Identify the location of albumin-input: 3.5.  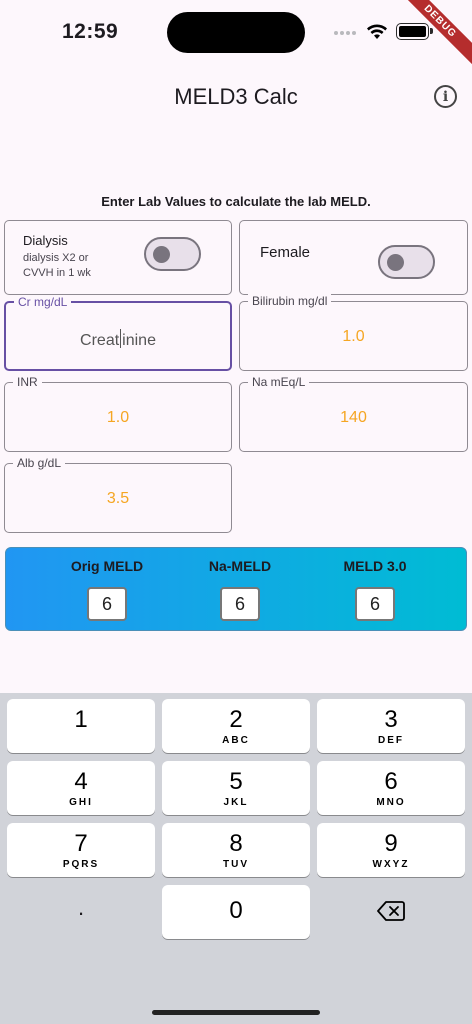
(118, 499).